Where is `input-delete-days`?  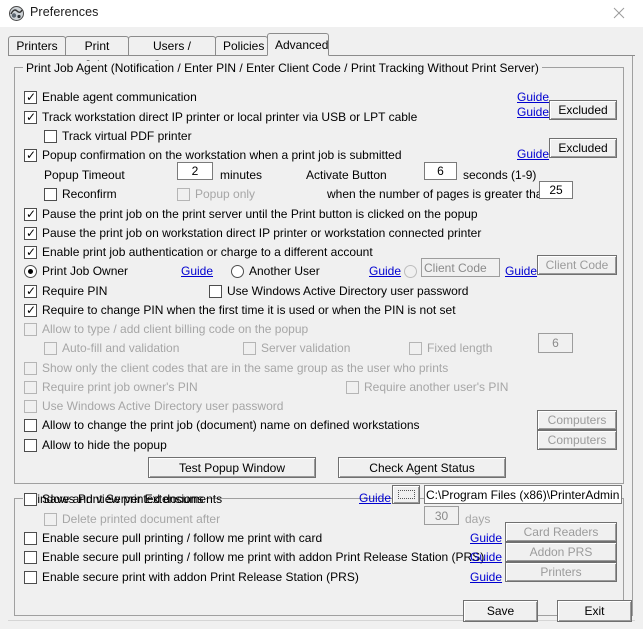 input-delete-days is located at coordinates (441, 515).